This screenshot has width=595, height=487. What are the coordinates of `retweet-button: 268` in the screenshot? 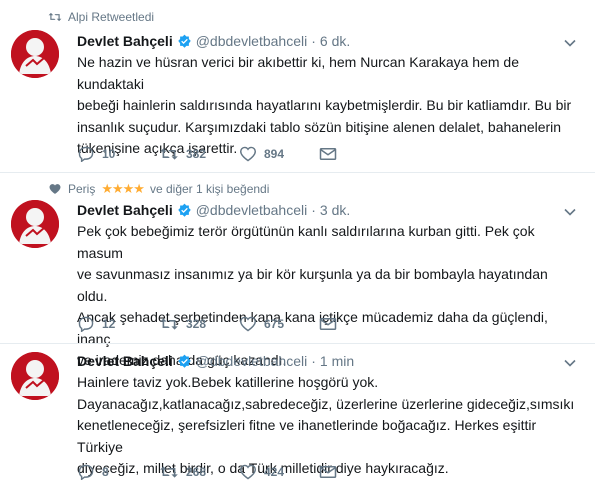 It's located at (199, 472).